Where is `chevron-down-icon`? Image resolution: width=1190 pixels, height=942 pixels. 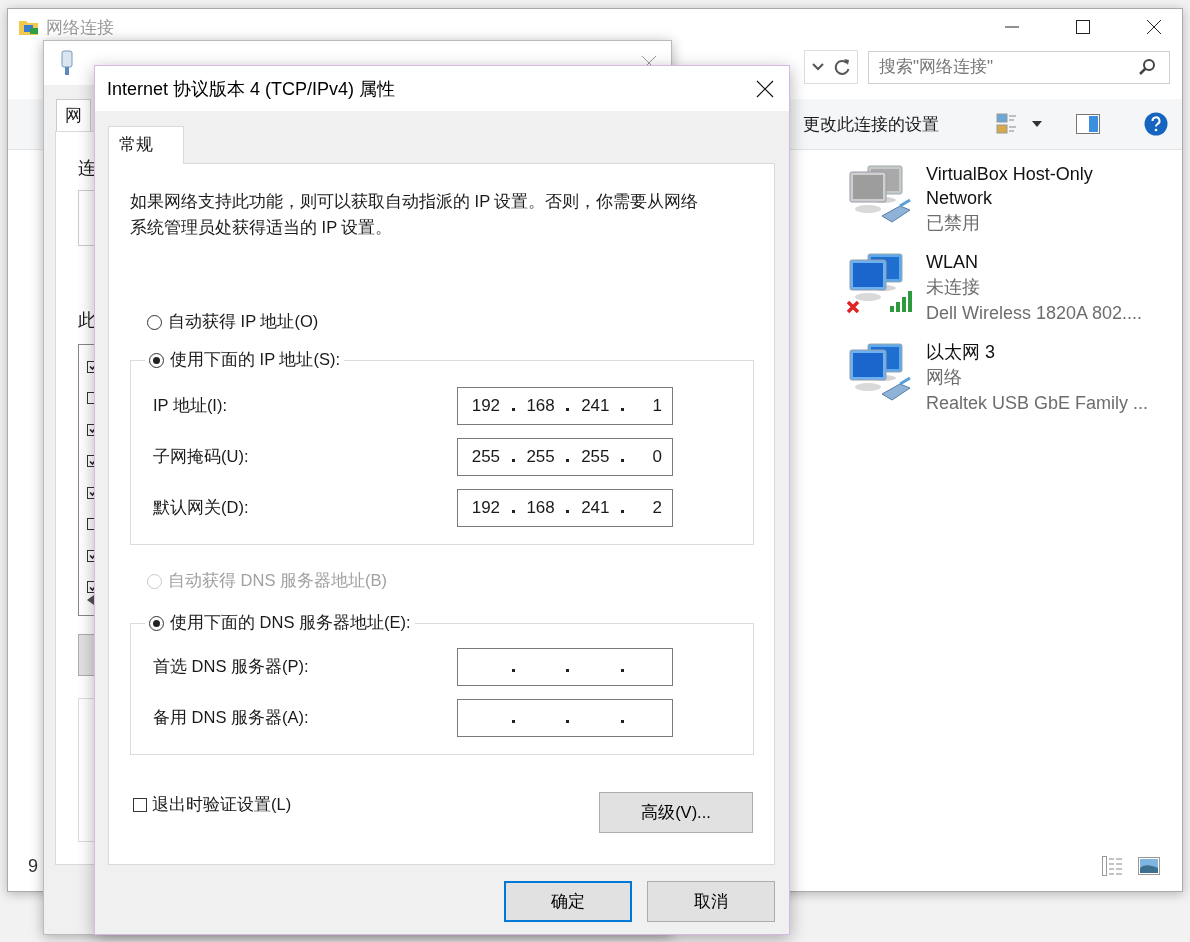
chevron-down-icon is located at coordinates (818, 67).